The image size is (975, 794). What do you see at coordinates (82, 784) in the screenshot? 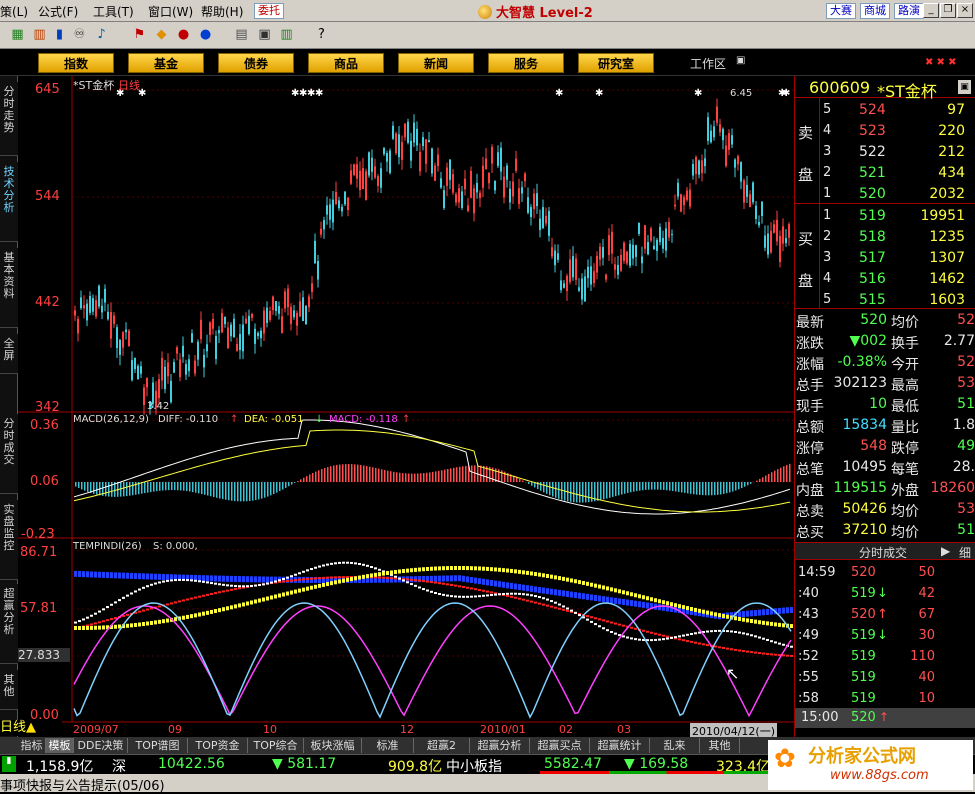
I see `news-ticker: 事项快报与公告提示(05/06)` at bounding box center [82, 784].